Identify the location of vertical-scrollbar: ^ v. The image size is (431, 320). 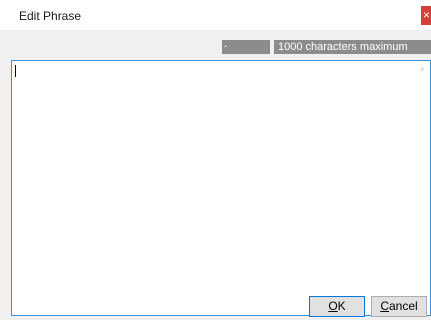
(422, 188).